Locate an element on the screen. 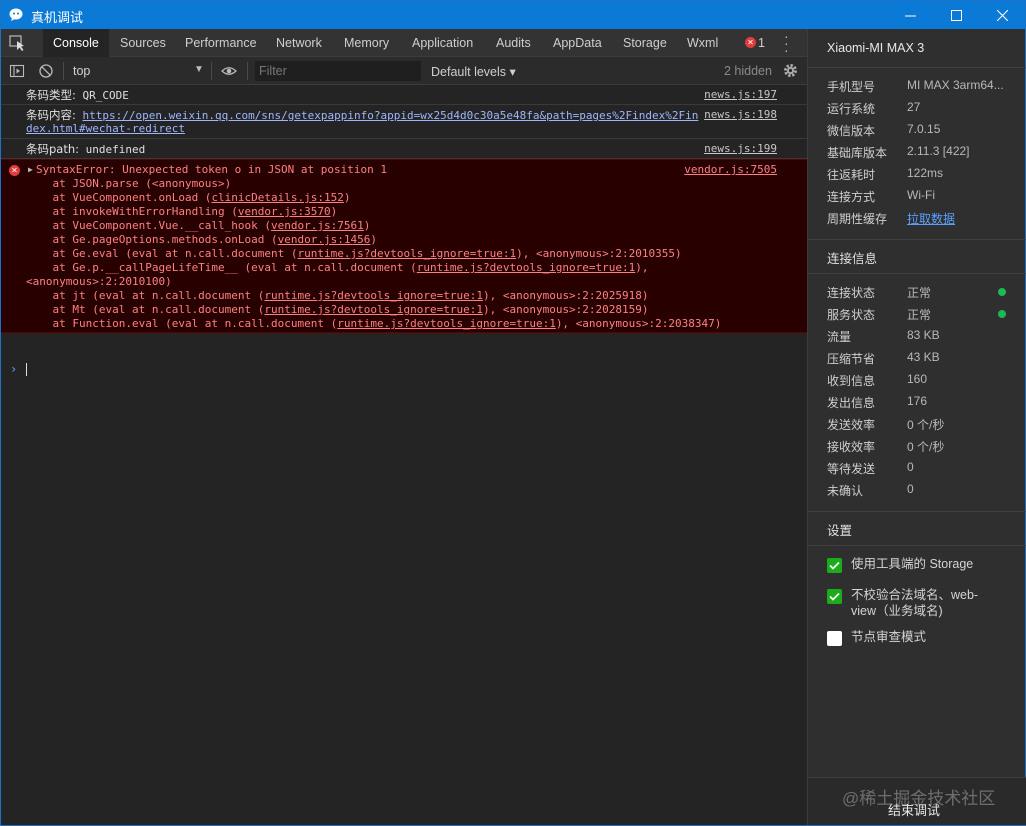 The height and width of the screenshot is (826, 1026). stack-frame-text: ) is located at coordinates (347, 197).